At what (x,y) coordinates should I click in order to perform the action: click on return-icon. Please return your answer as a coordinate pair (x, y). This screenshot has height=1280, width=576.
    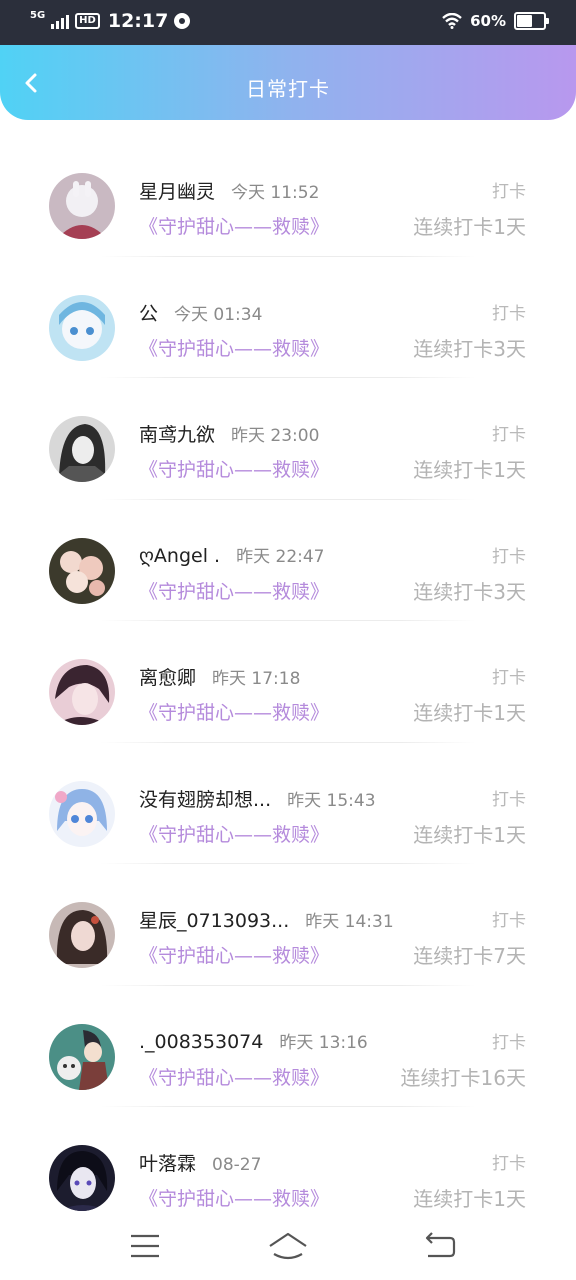
    Looking at the image, I should click on (440, 1245).